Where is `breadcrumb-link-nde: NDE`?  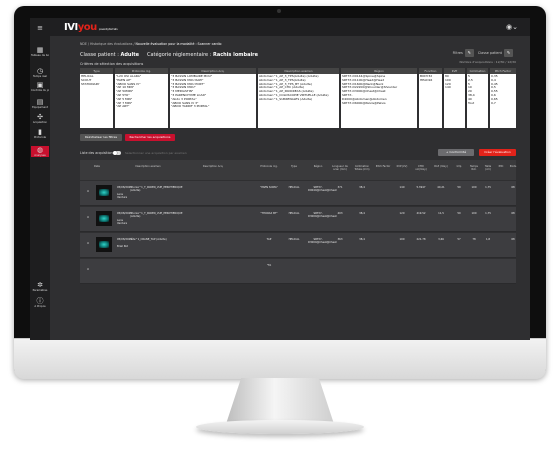
breadcrumb-link-nde: NDE is located at coordinates (83, 44).